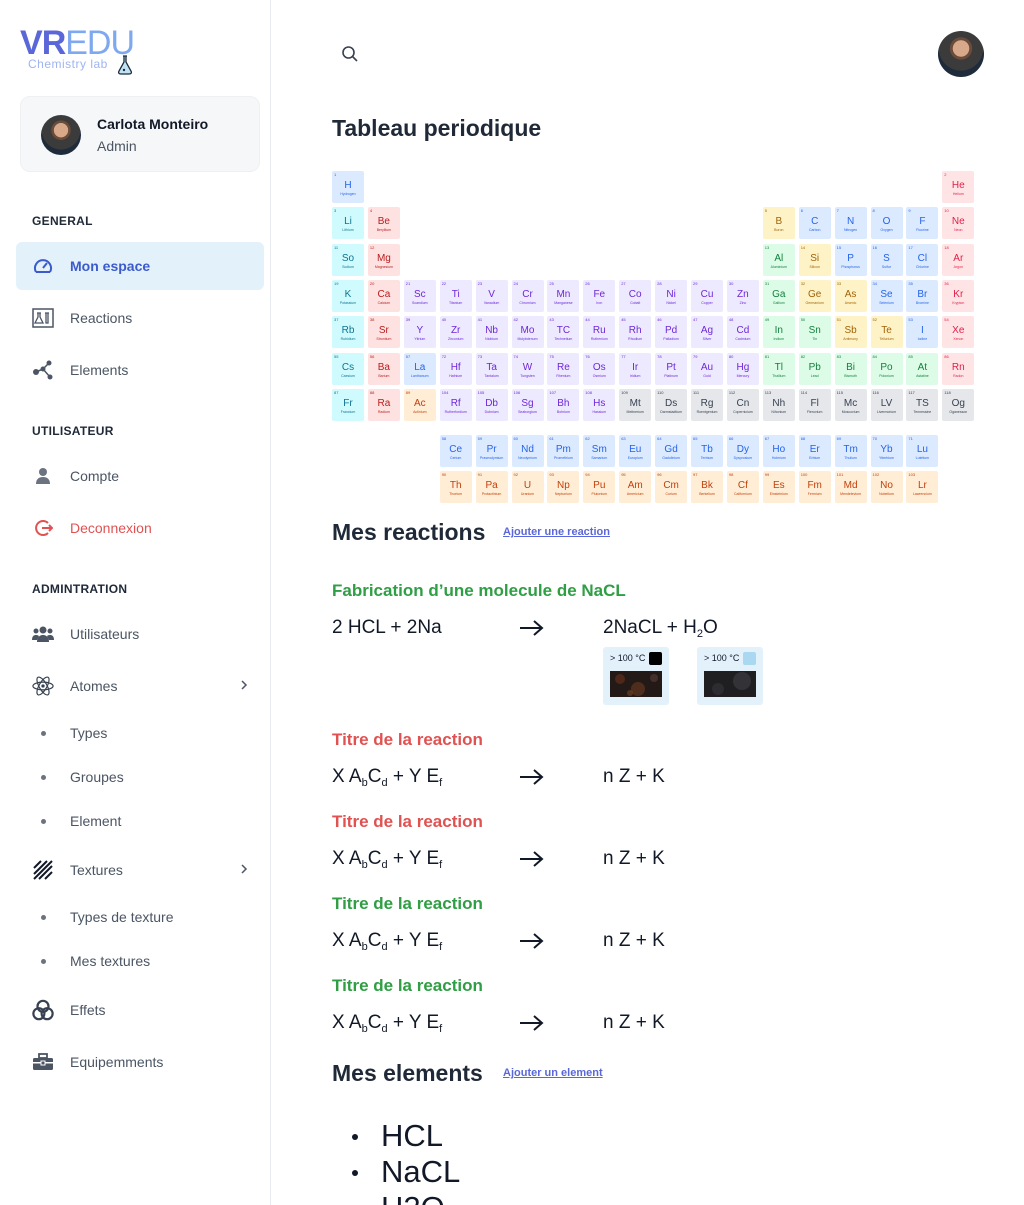 This screenshot has width=1024, height=1205. Describe the element at coordinates (140, 370) in the screenshot. I see `sidebar-item-elements: Elements` at that location.